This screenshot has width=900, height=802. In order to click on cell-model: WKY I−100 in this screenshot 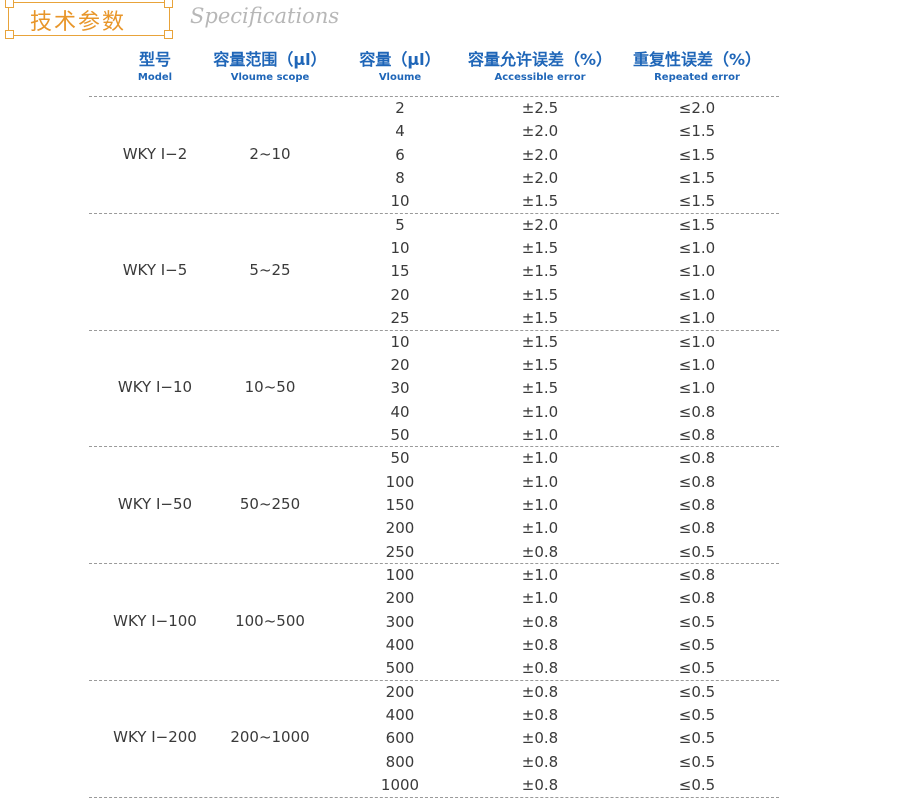, I will do `click(155, 620)`.